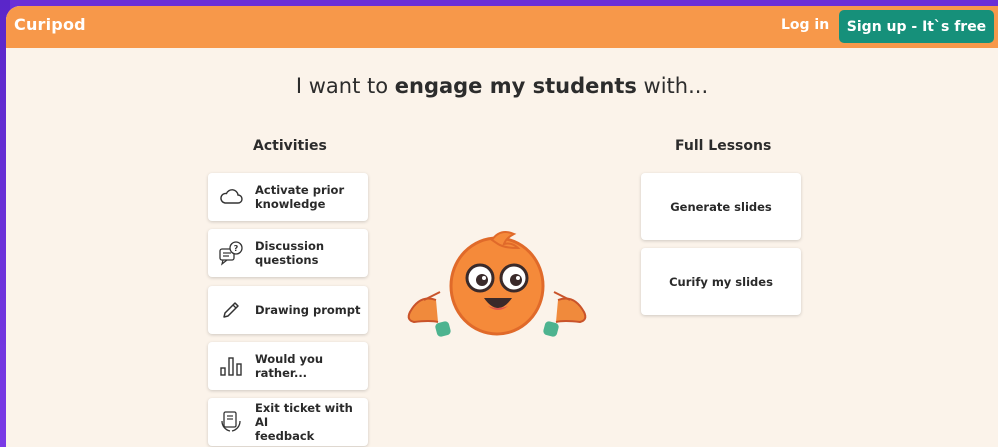  I want to click on discussion-icon: ?, so click(231, 253).